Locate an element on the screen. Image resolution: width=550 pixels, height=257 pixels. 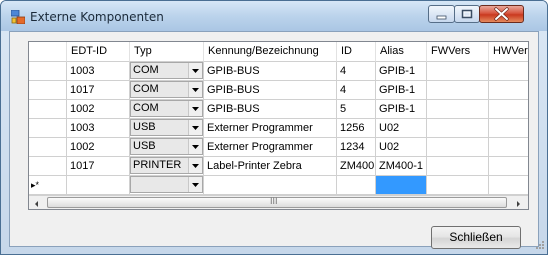
chevron-left-icon is located at coordinates (36, 204).